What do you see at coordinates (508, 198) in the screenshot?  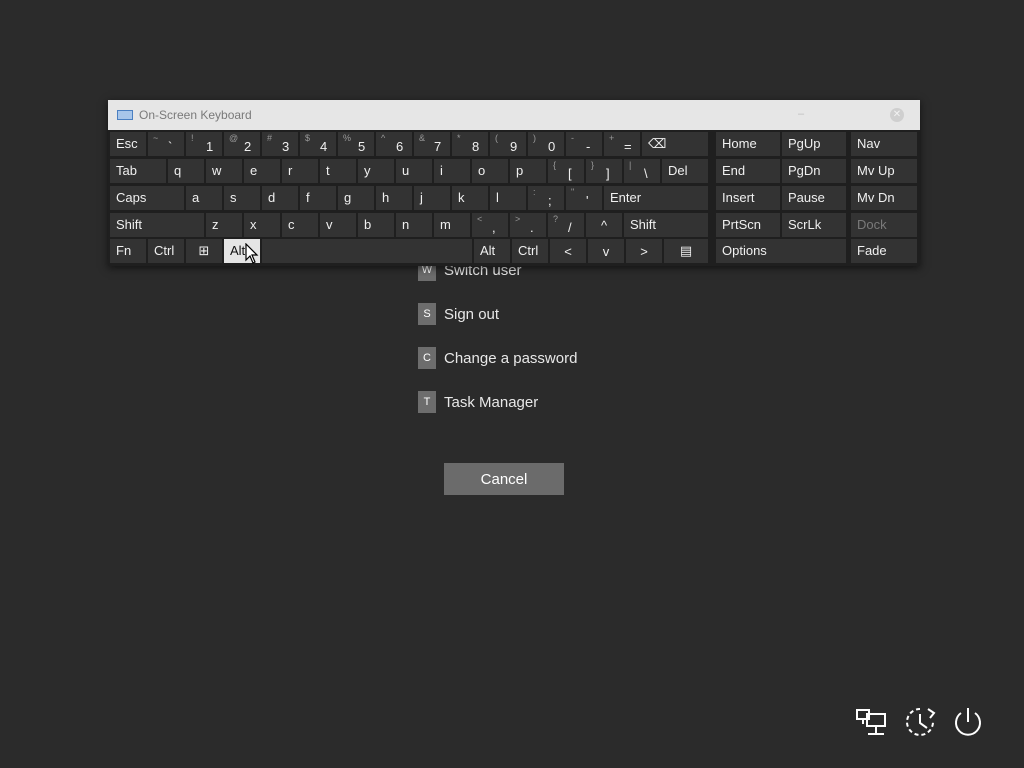 I see `key-l: l` at bounding box center [508, 198].